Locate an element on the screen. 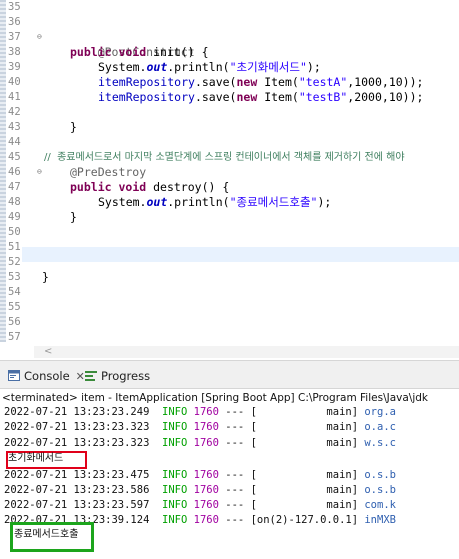 The image size is (459, 559). log-cls: w.s.c is located at coordinates (377, 443).